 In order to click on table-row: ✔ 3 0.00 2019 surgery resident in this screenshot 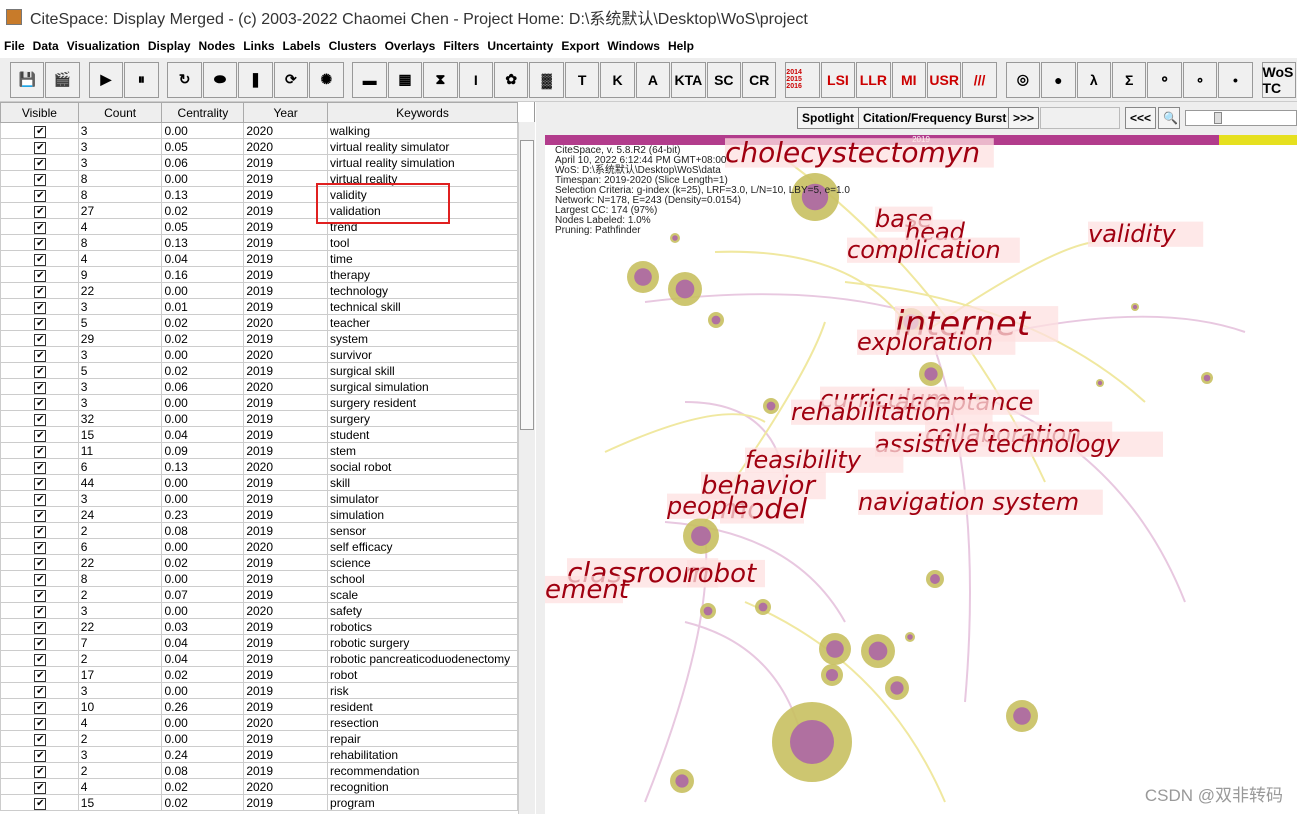, I will do `click(259, 402)`.